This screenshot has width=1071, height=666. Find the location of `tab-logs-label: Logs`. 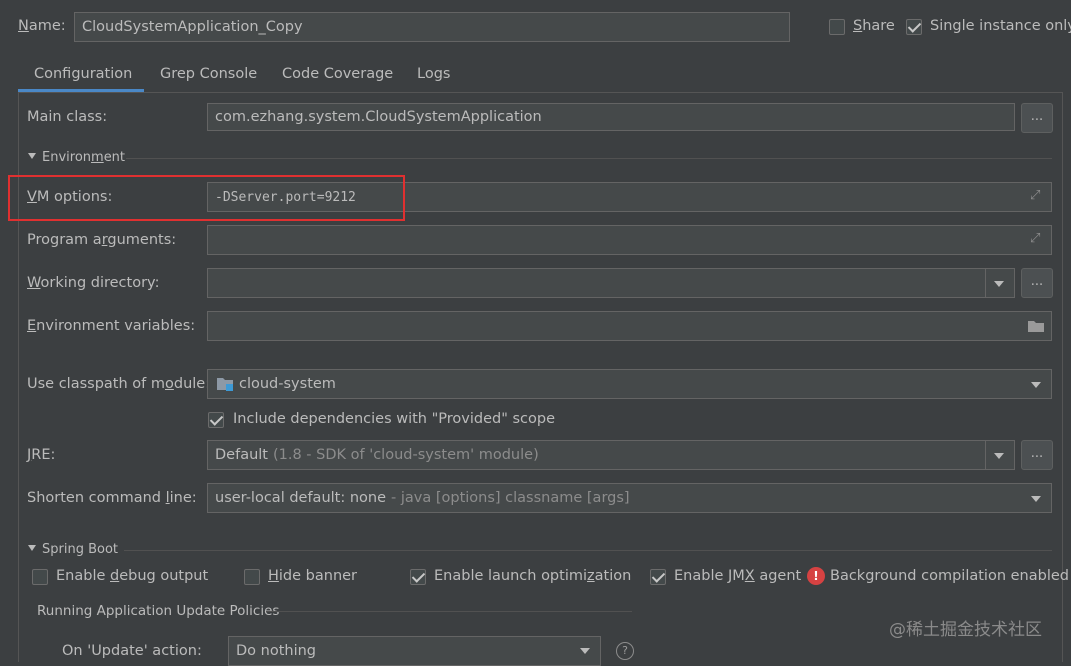

tab-logs-label: Logs is located at coordinates (434, 74).